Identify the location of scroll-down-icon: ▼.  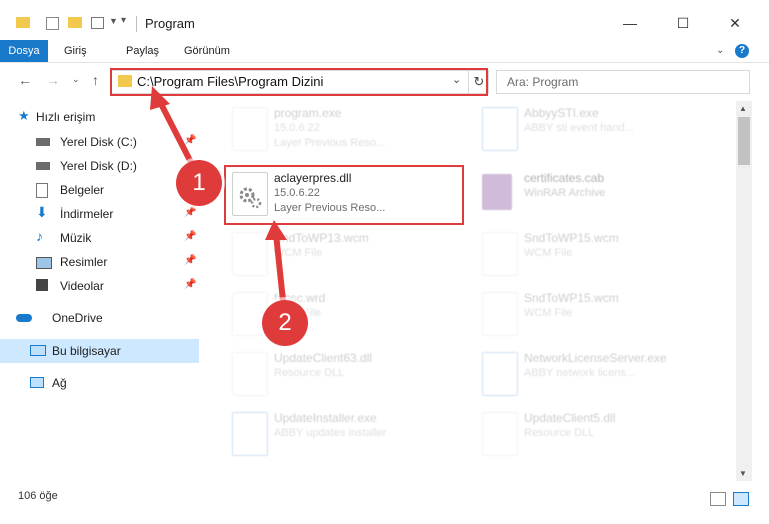
(743, 473).